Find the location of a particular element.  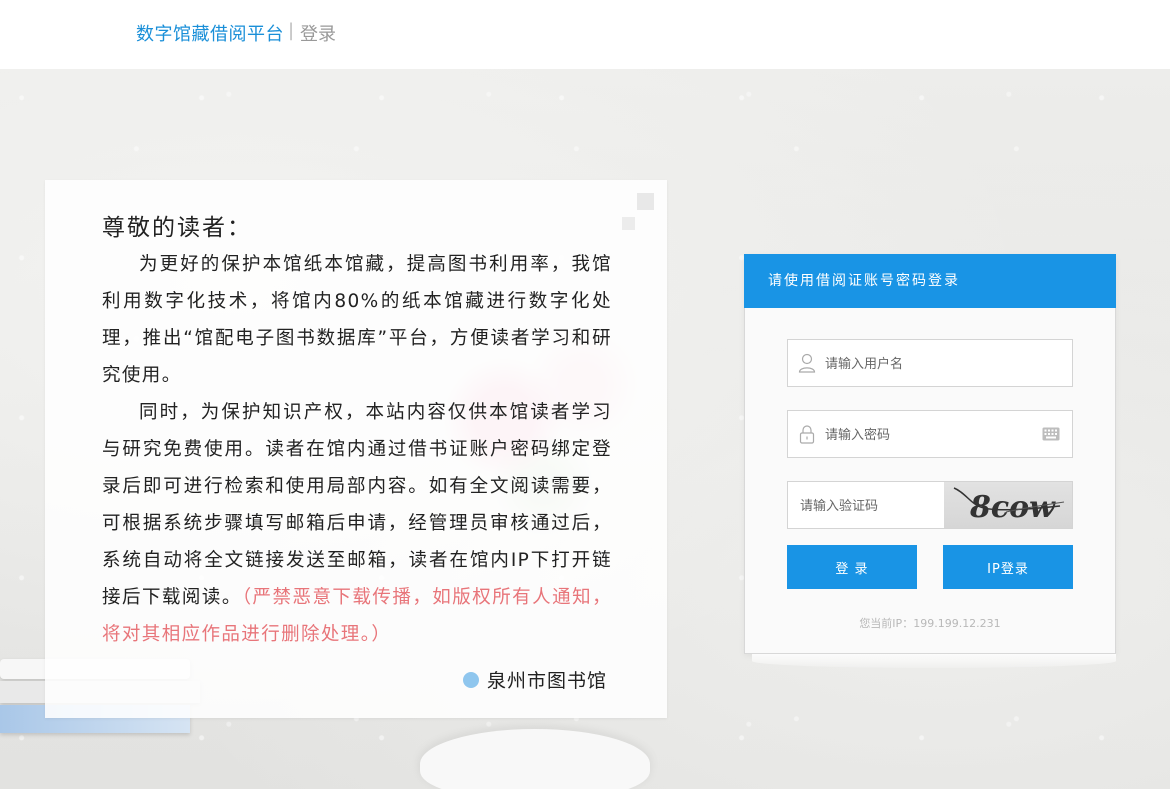

captcha-image: 8cow is located at coordinates (1008, 505).